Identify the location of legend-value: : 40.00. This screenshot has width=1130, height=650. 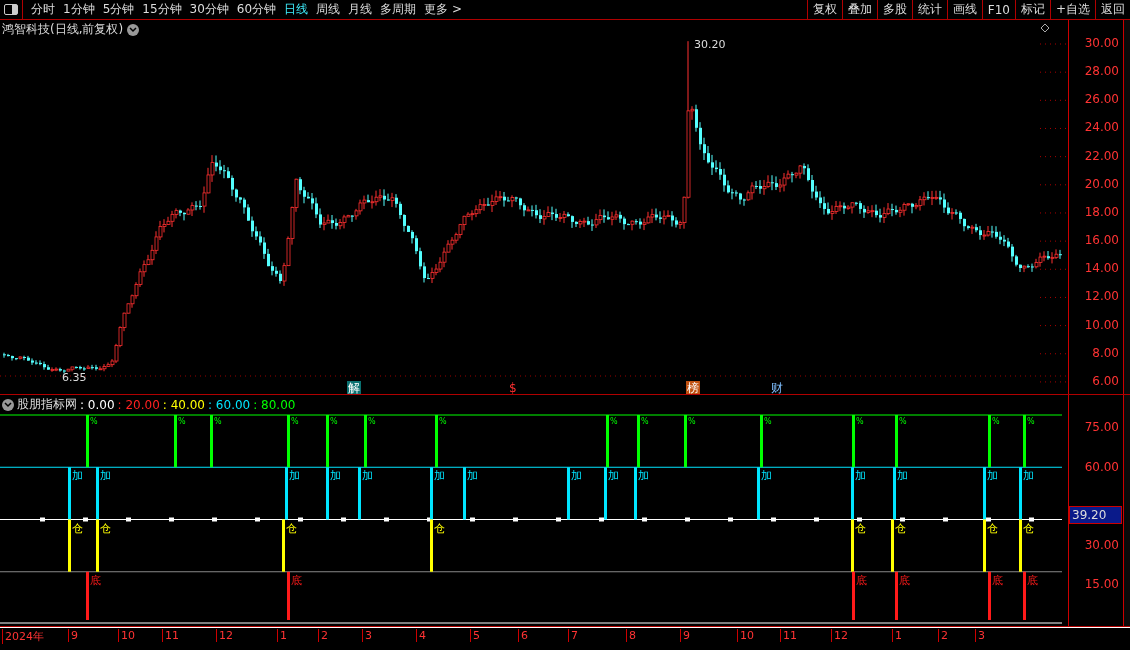
(183, 404).